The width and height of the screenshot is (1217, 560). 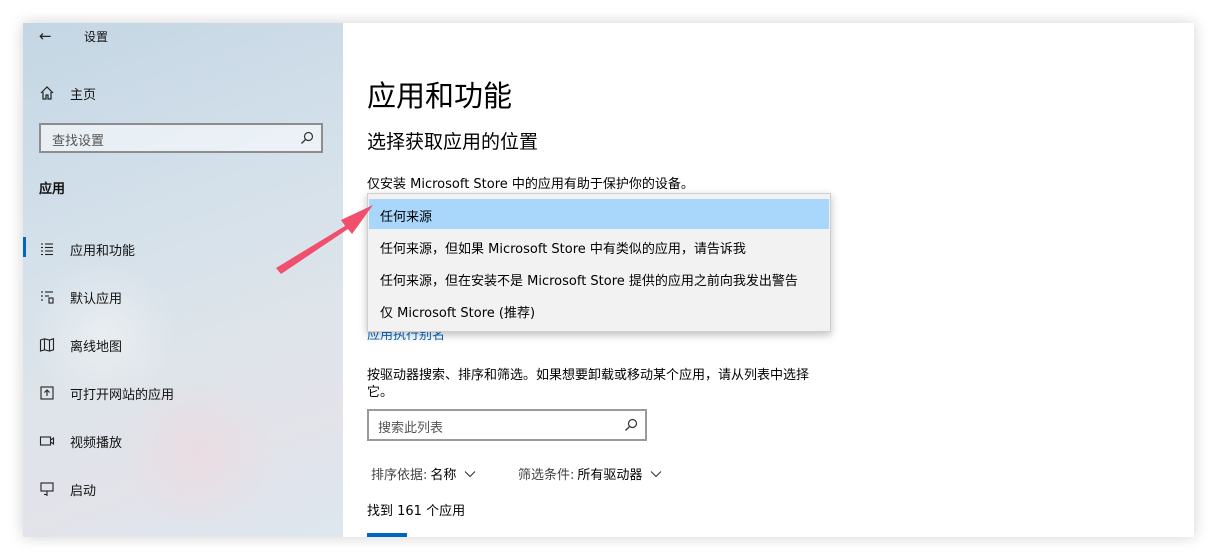 I want to click on list-icon, so click(x=47, y=249).